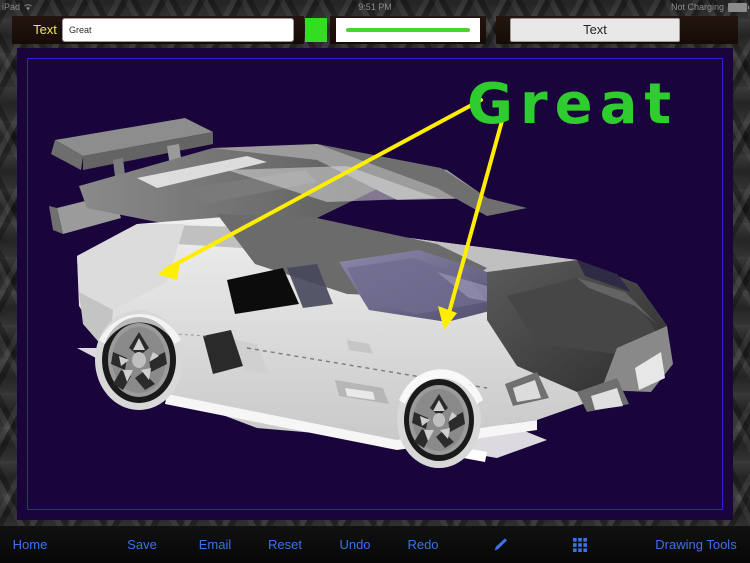 The image size is (750, 563). I want to click on grid-tool-button, so click(580, 544).